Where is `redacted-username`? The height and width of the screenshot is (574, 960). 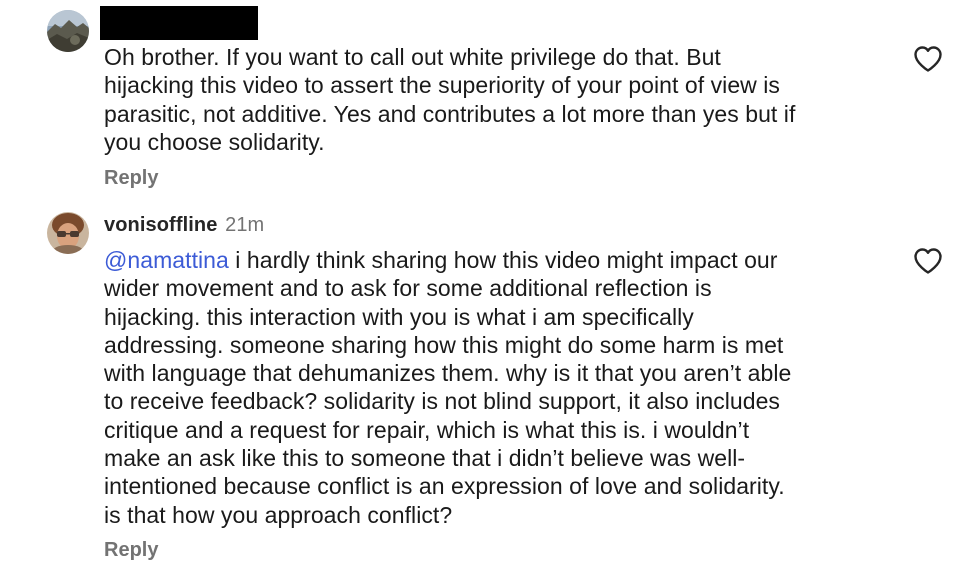 redacted-username is located at coordinates (179, 23).